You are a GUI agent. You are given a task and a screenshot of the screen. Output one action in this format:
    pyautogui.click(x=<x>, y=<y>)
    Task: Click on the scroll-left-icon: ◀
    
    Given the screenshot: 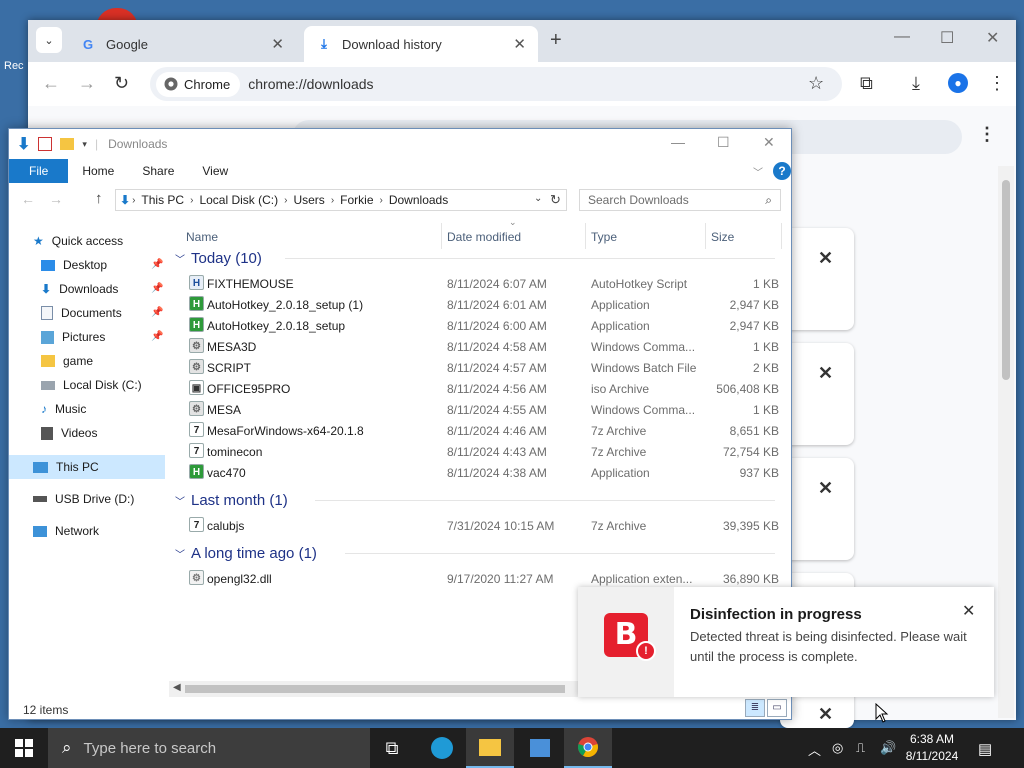 What is the action you would take?
    pyautogui.click(x=177, y=687)
    